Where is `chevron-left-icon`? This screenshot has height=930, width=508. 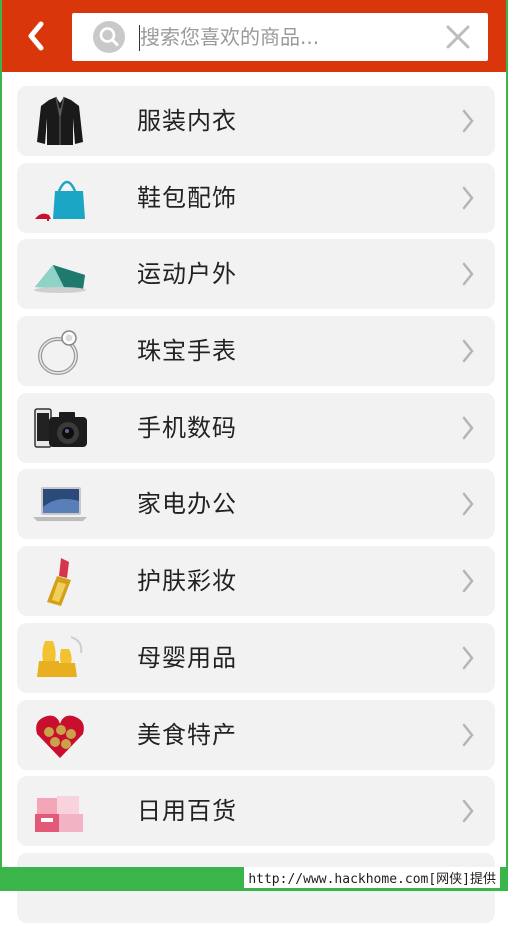
chevron-left-icon is located at coordinates (36, 36).